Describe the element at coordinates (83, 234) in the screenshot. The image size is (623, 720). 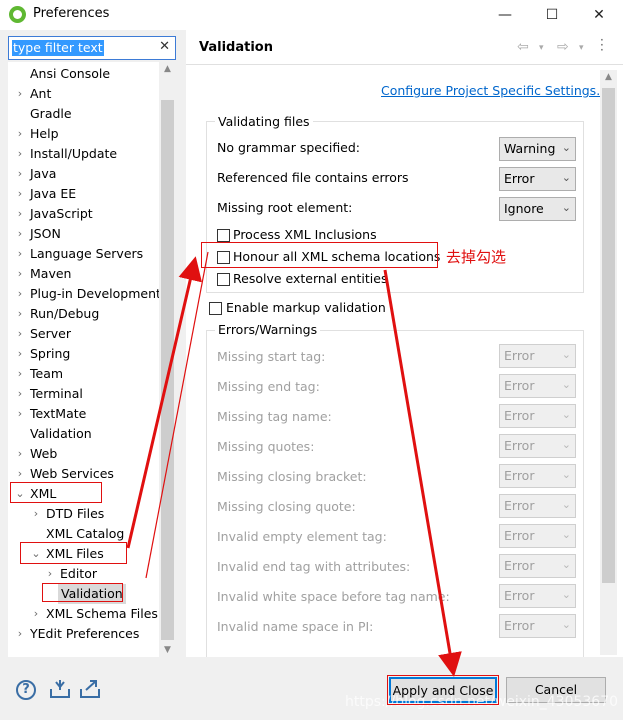
I see `tree-item: › JSON` at that location.